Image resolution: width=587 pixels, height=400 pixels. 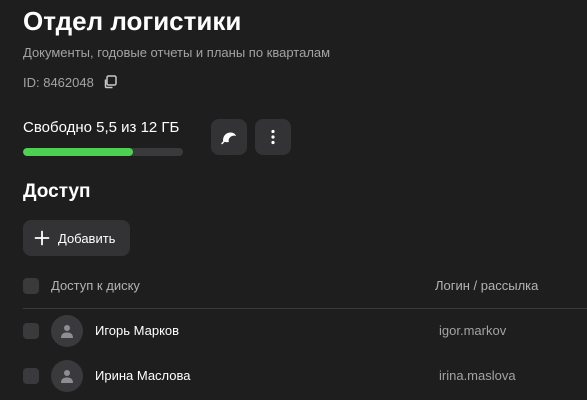 I want to click on user-name: Ирина Маслова, so click(x=143, y=375).